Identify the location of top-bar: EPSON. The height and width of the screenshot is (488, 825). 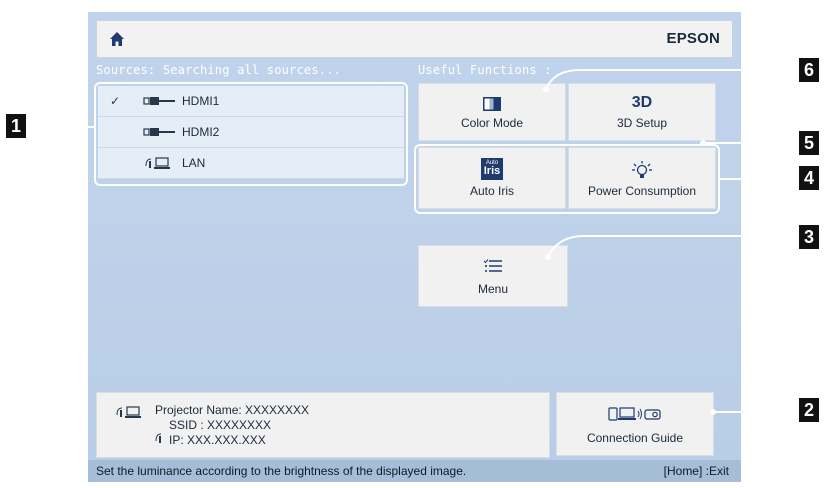
(414, 39).